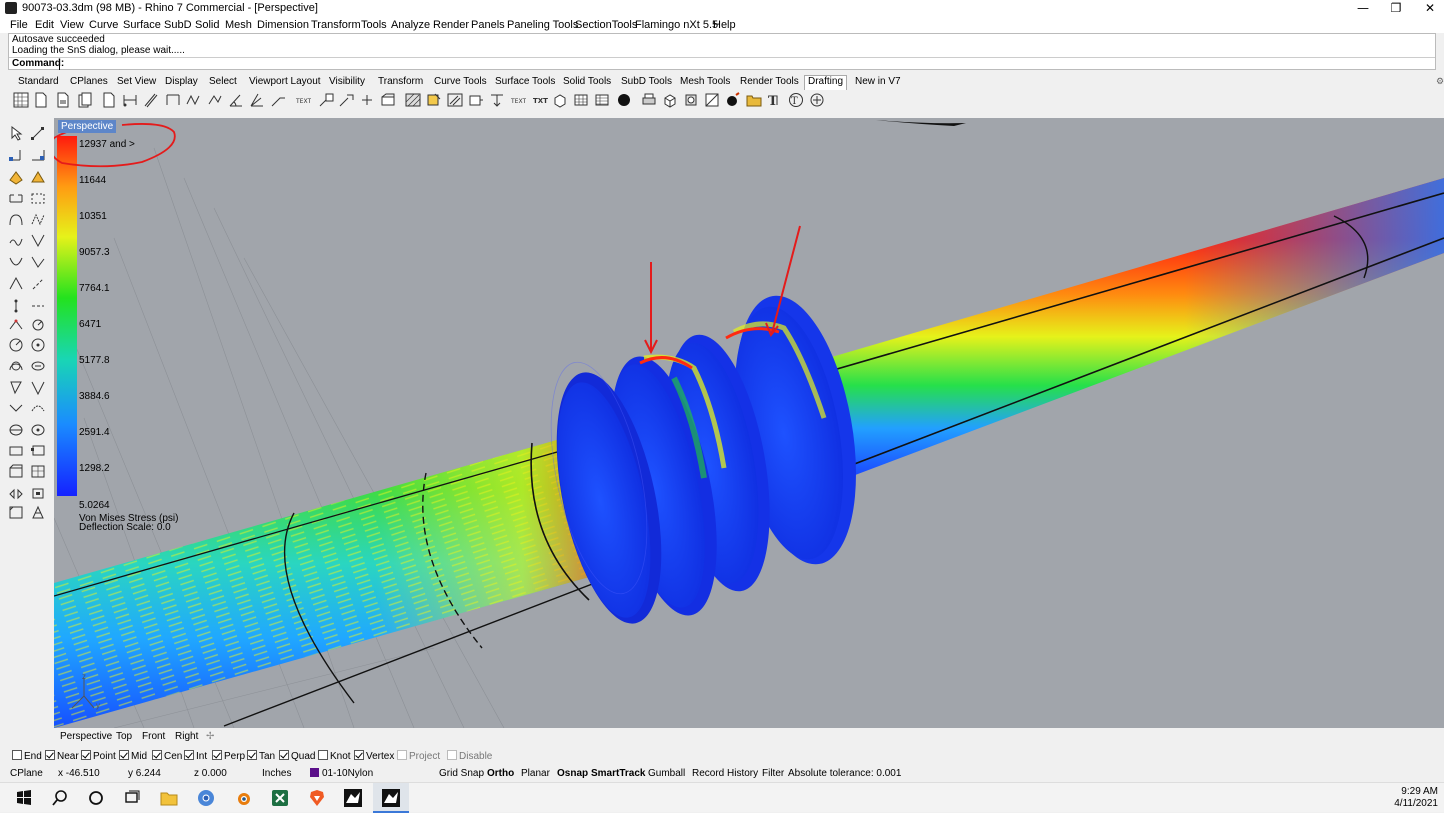  I want to click on aligned-dimension-icon, so click(151, 100).